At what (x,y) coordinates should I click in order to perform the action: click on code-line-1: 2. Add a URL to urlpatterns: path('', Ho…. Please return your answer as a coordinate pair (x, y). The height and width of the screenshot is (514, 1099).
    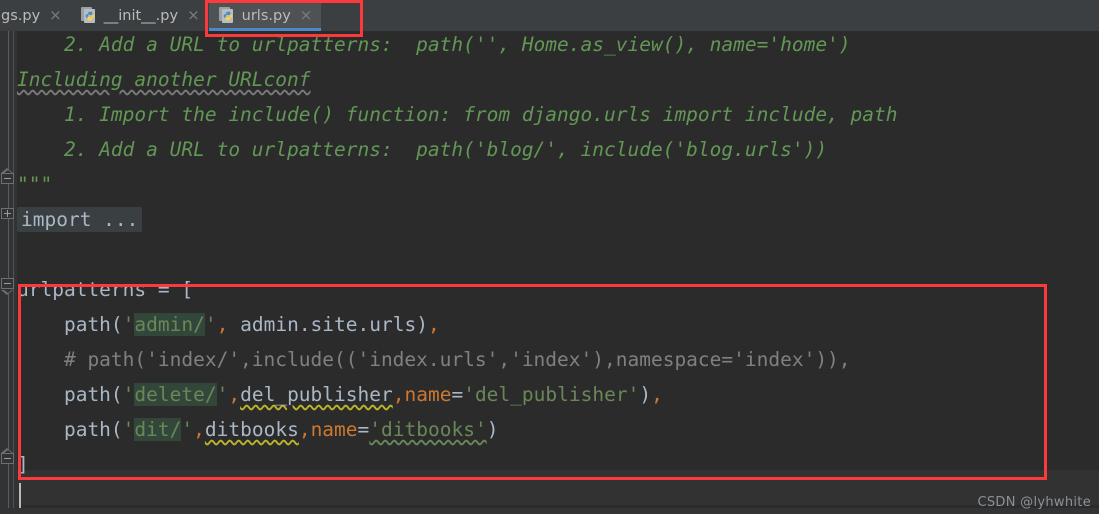
    Looking at the image, I should click on (434, 46).